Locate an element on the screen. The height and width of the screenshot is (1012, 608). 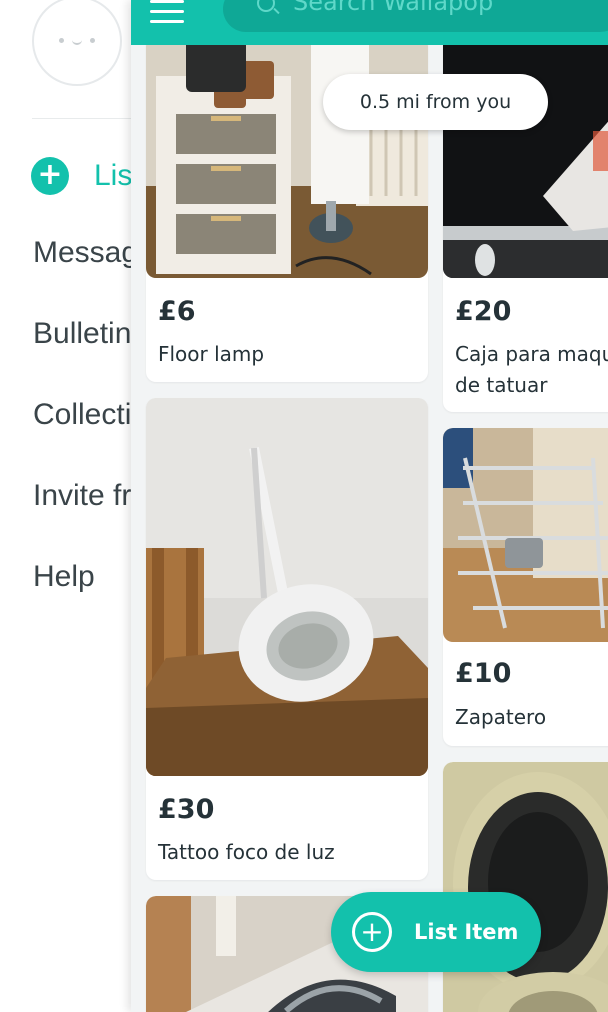
product-price: £6 is located at coordinates (177, 311).